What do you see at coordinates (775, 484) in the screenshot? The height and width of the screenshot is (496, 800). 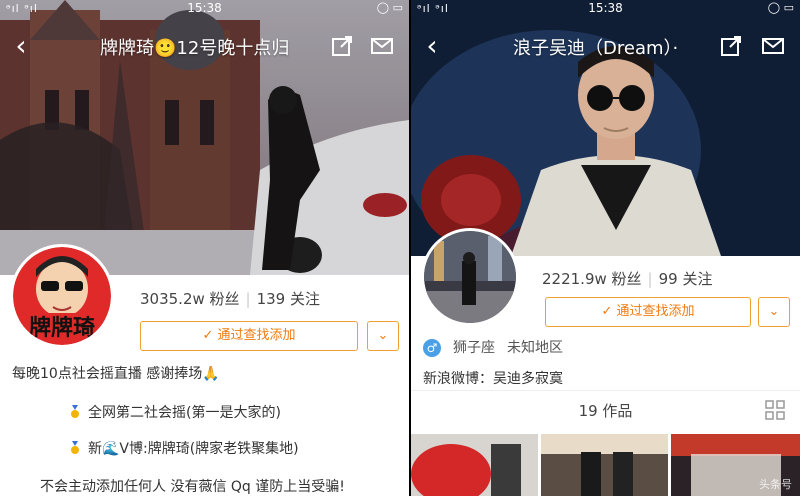 I see `watermark: 头条号` at bounding box center [775, 484].